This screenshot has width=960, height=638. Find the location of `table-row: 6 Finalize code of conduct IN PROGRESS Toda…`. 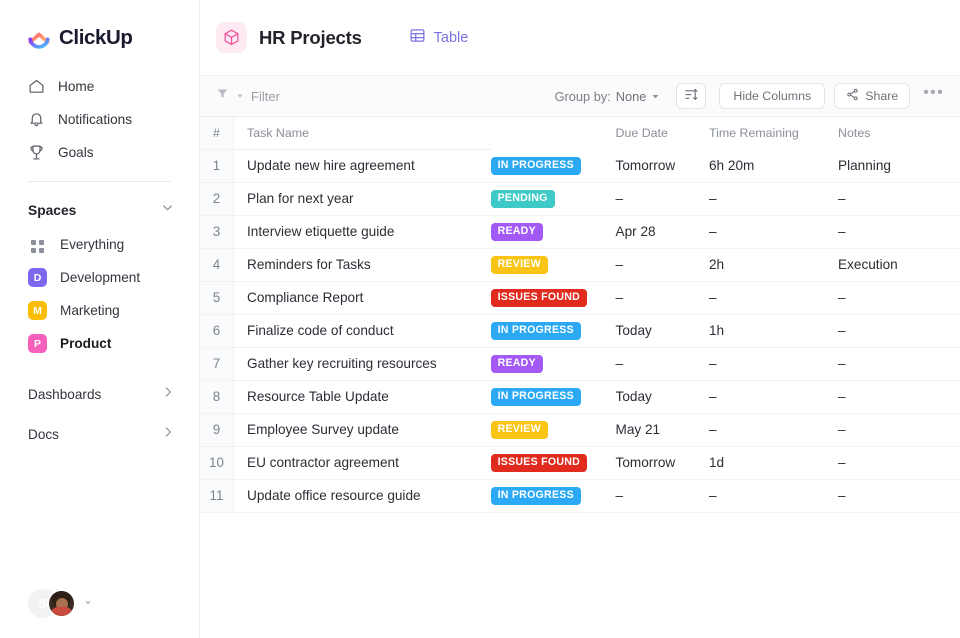

table-row: 6 Finalize code of conduct IN PROGRESS Toda… is located at coordinates (580, 331).